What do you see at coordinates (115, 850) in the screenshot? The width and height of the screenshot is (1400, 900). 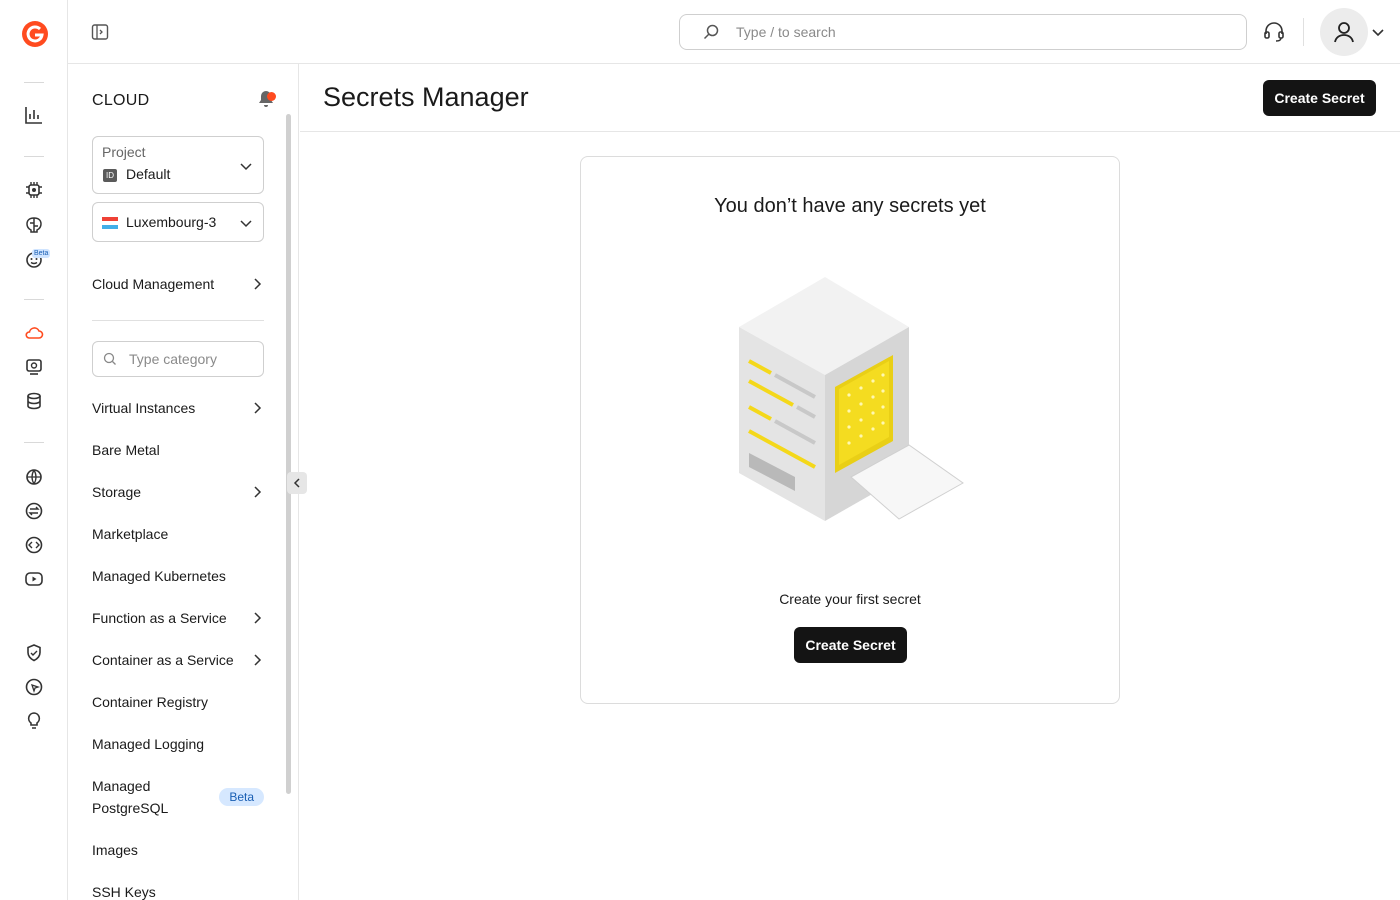 I see `sidebar-item-label: Images` at bounding box center [115, 850].